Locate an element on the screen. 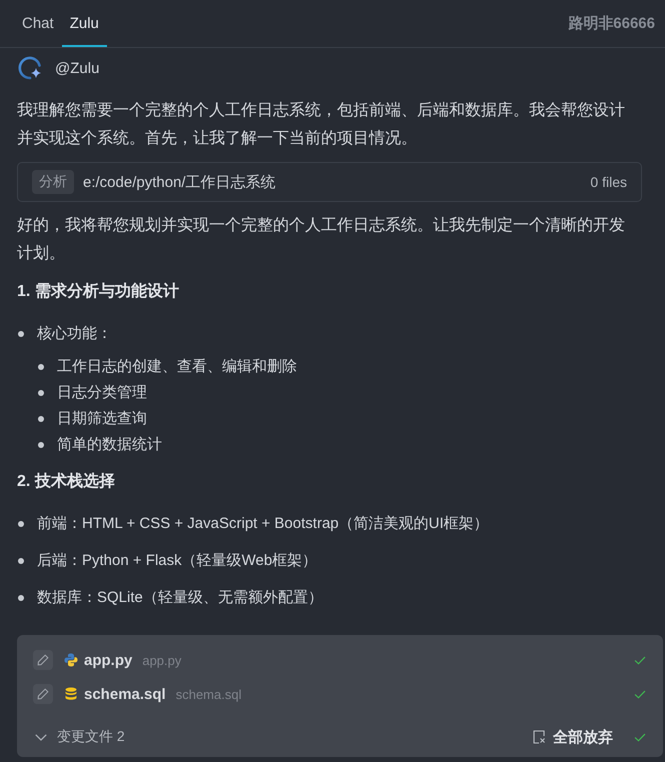 The image size is (665, 762). tab: Chat is located at coordinates (38, 23).